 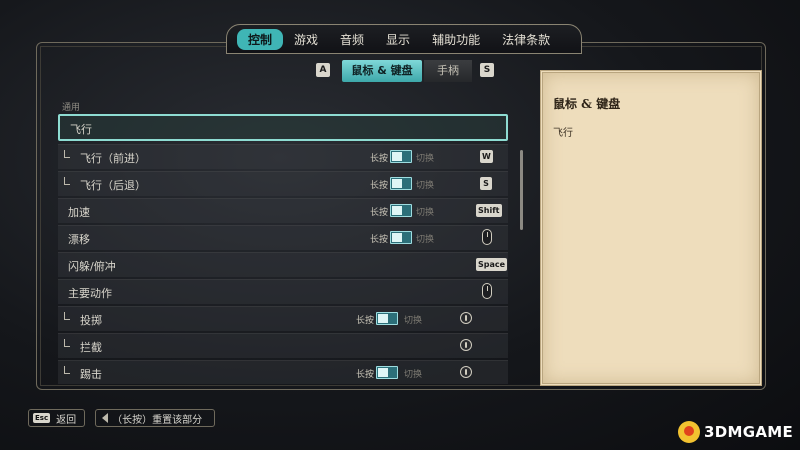 I want to click on prev-tab-key-hint: A, so click(x=323, y=70).